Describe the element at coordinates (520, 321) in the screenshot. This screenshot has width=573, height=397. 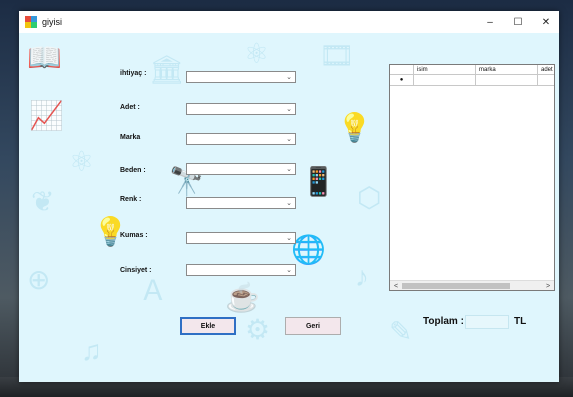
I see `currency-label: TL` at that location.